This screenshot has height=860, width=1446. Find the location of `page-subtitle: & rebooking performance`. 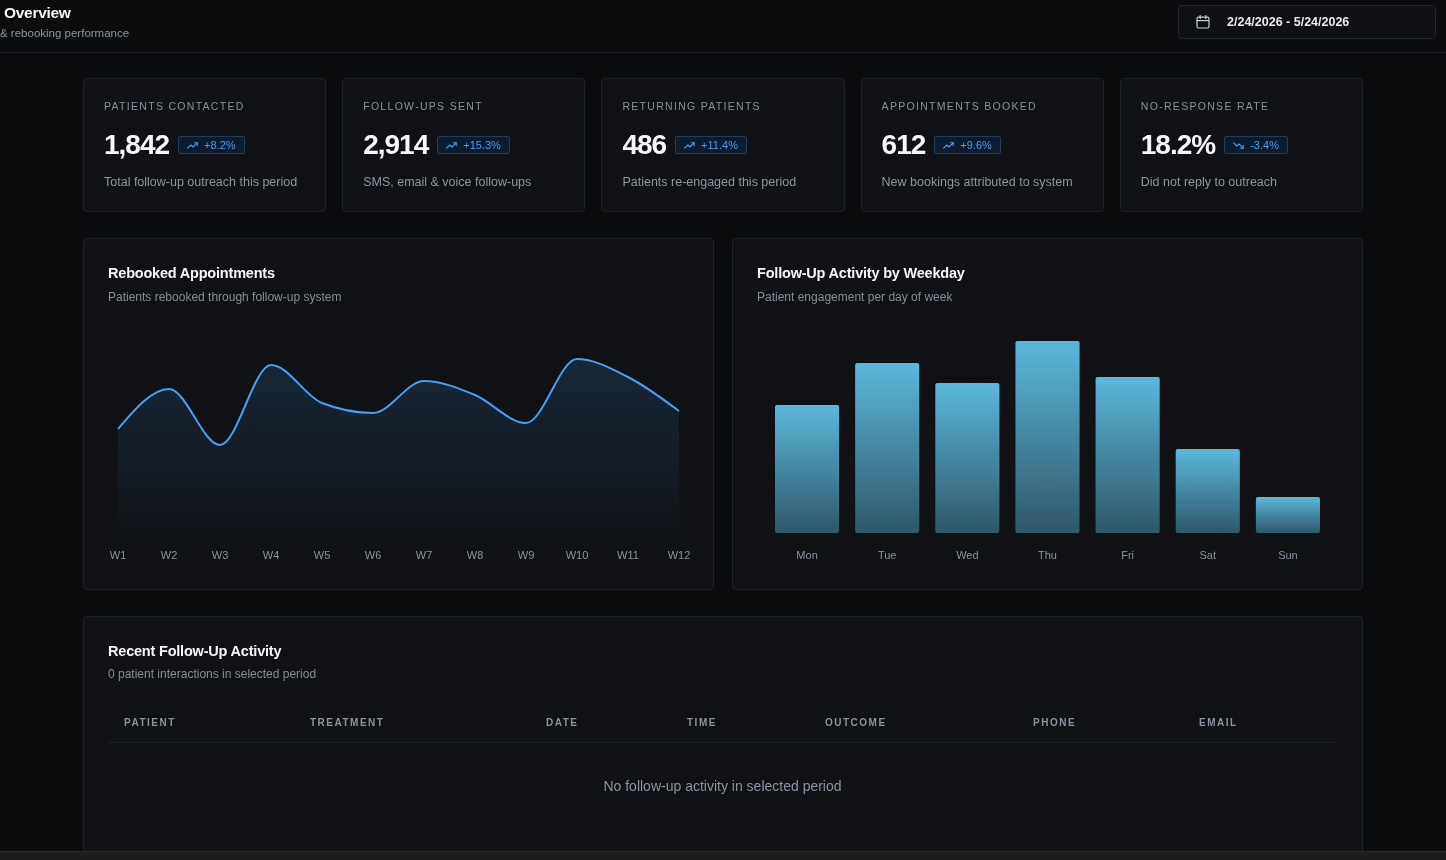

page-subtitle: & rebooking performance is located at coordinates (65, 33).